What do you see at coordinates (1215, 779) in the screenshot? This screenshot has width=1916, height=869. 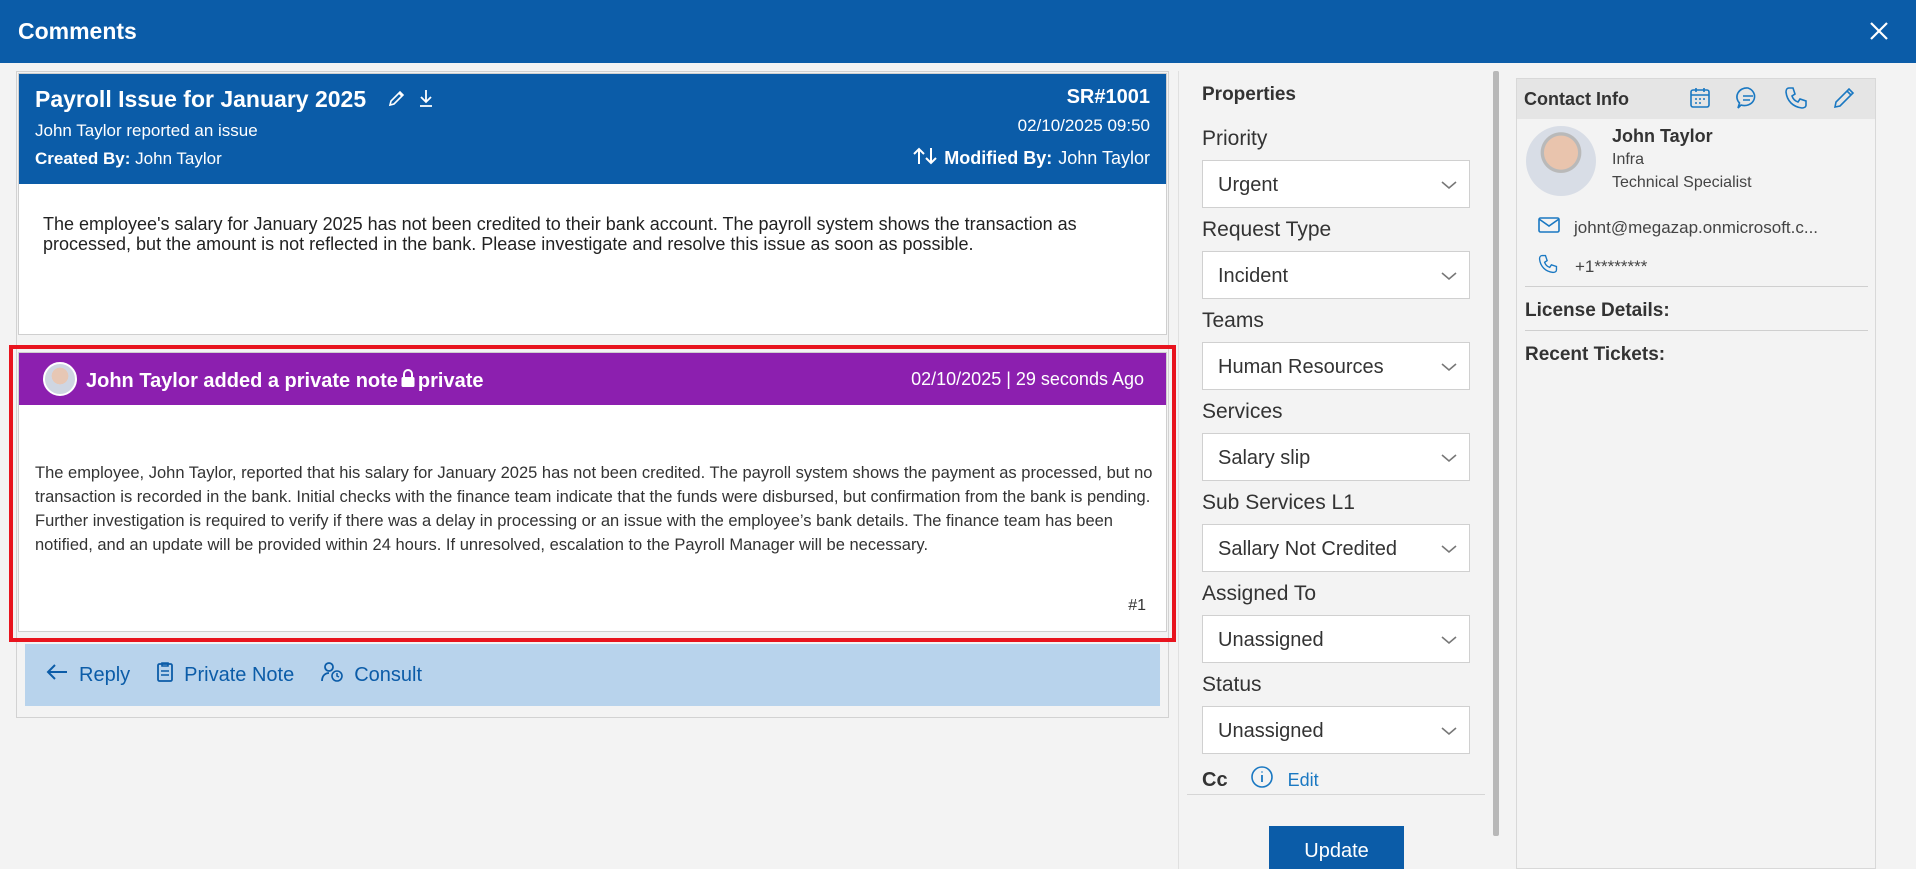 I see `cc-label: Cc` at bounding box center [1215, 779].